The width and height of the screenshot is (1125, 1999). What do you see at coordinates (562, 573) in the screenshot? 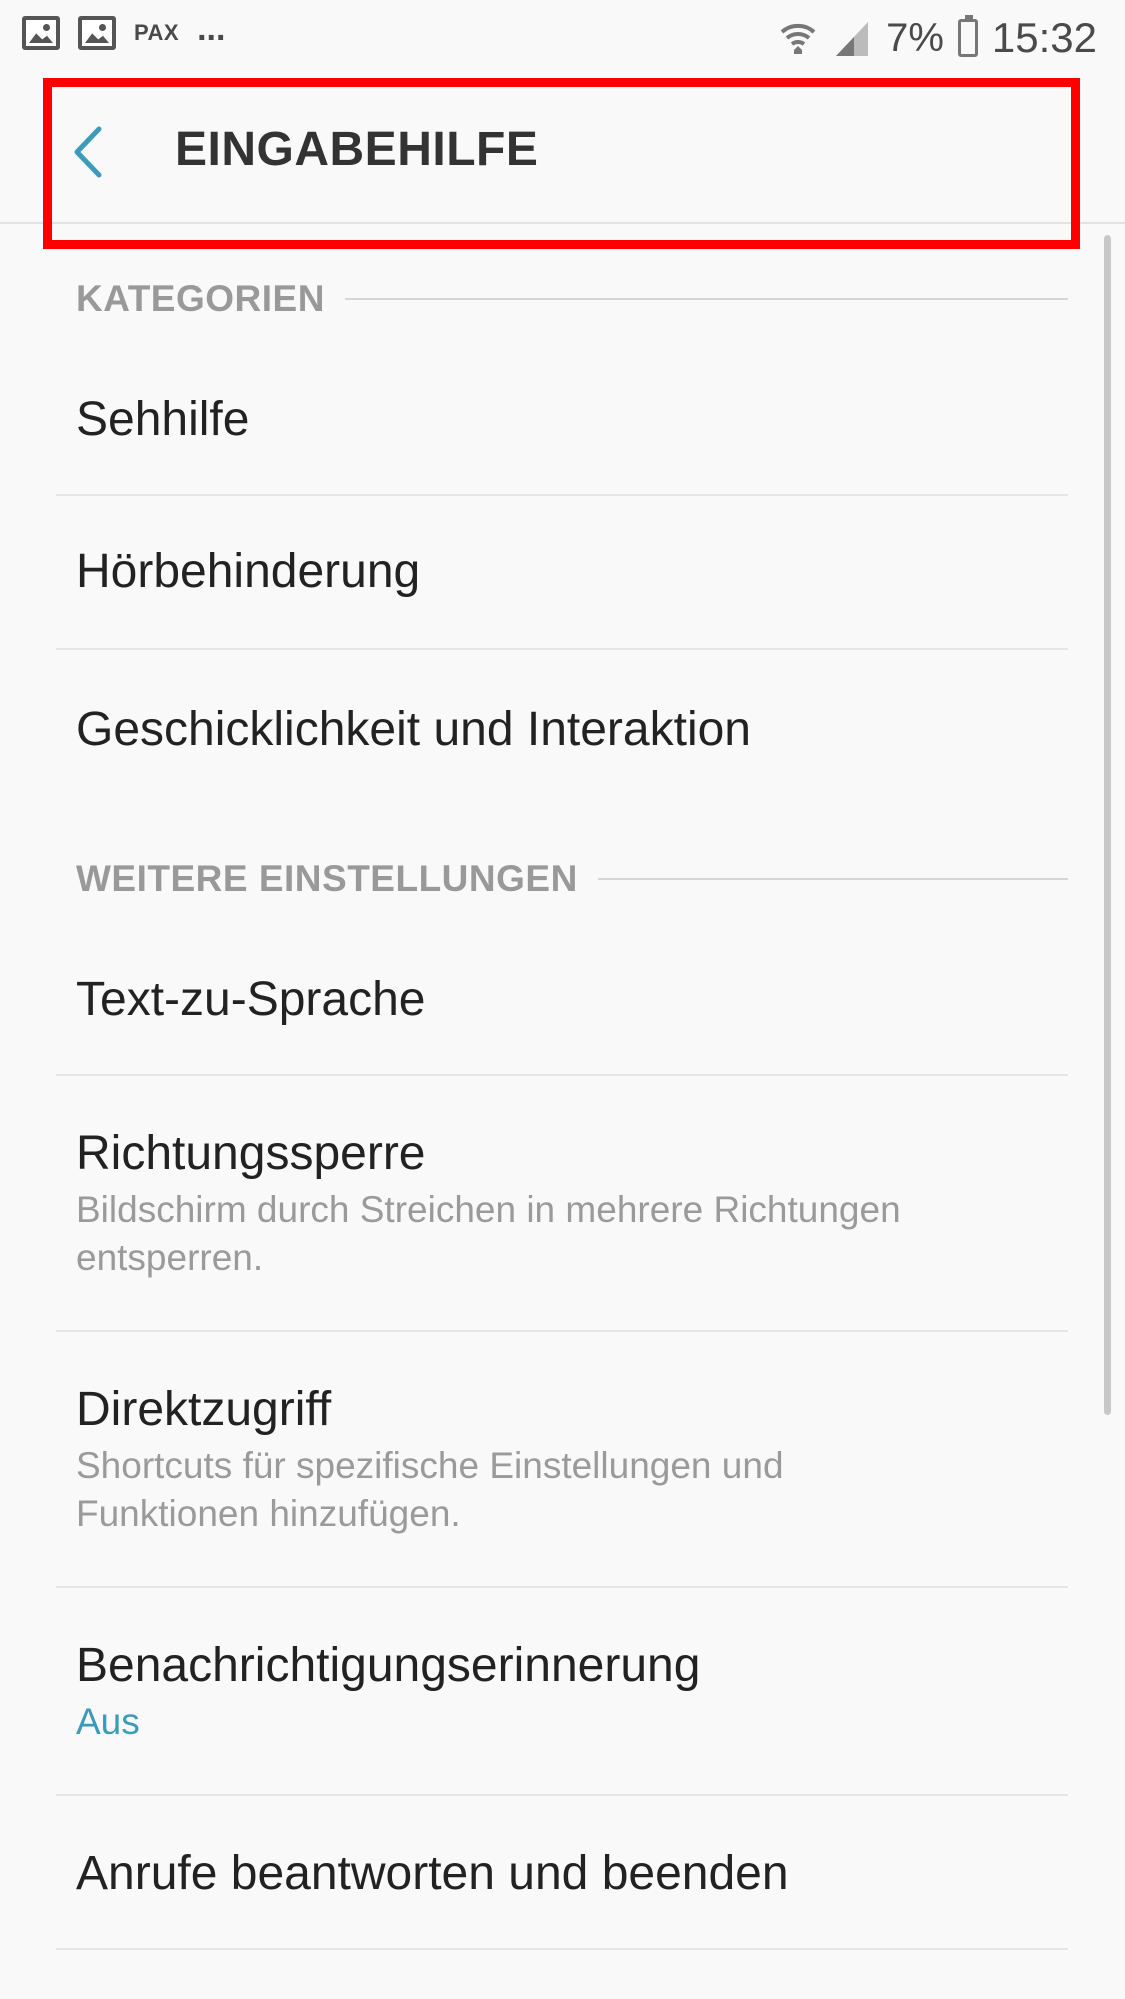
I see `list-item-hoerbehinderung: Hörbehinderung` at bounding box center [562, 573].